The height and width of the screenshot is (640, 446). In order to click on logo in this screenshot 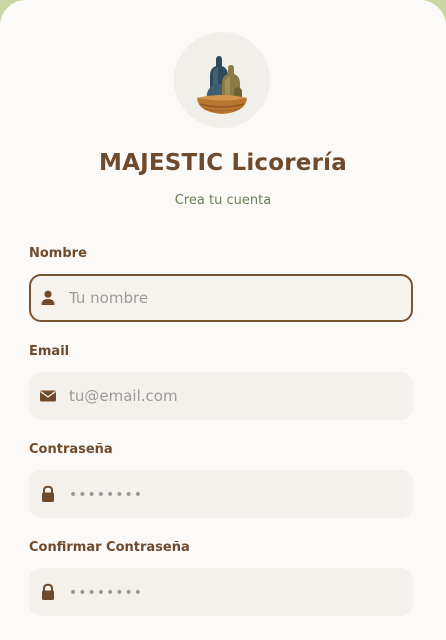, I will do `click(222, 80)`.